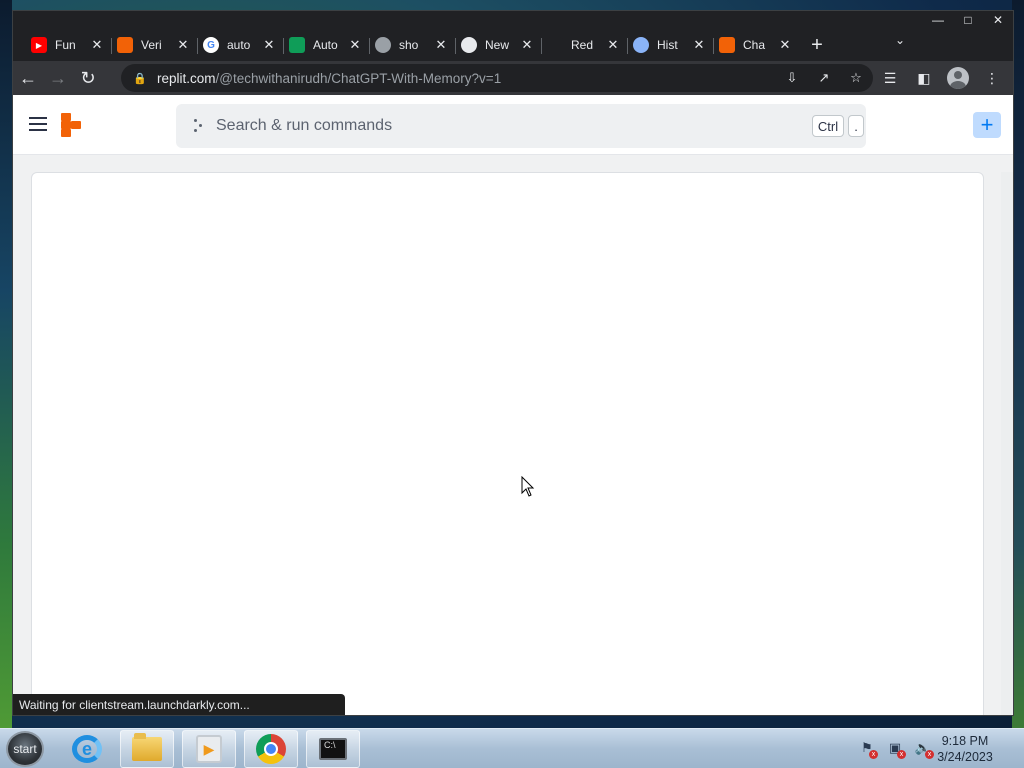  I want to click on browser-tab: Cha ✕, so click(756, 45).